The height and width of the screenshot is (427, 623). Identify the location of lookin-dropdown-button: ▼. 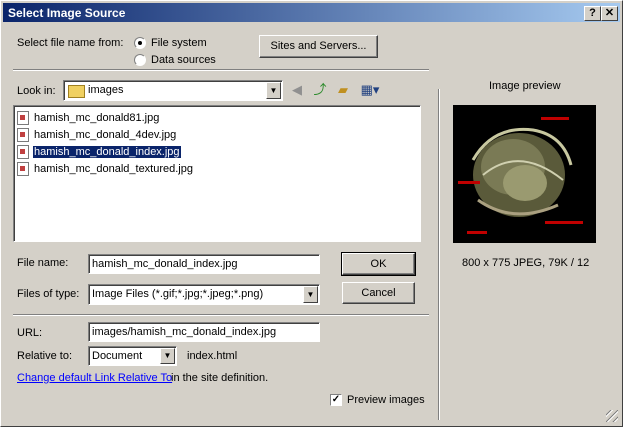
(273, 90).